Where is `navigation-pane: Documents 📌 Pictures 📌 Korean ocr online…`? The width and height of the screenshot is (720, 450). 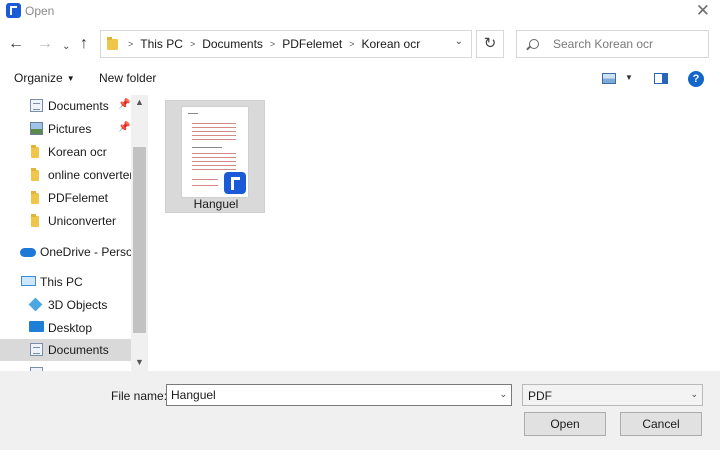 navigation-pane: Documents 📌 Pictures 📌 Korean ocr online… is located at coordinates (74, 233).